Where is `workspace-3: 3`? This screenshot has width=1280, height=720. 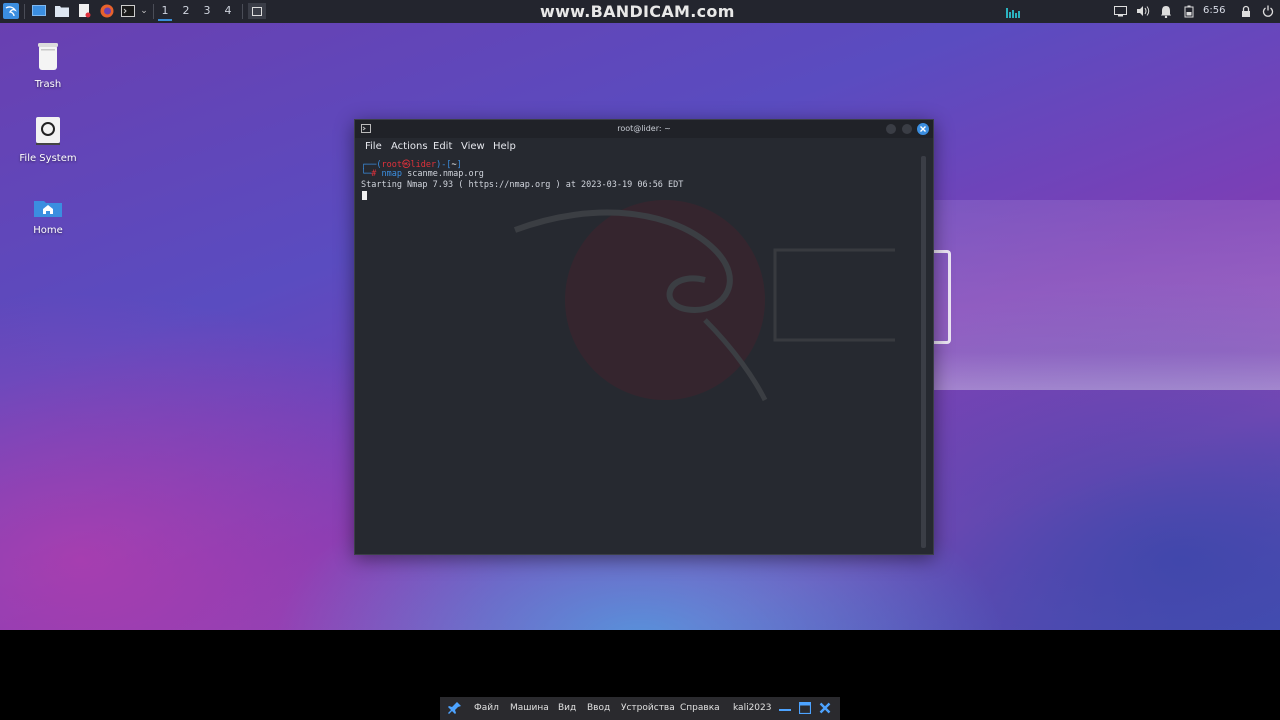 workspace-3: 3 is located at coordinates (207, 10).